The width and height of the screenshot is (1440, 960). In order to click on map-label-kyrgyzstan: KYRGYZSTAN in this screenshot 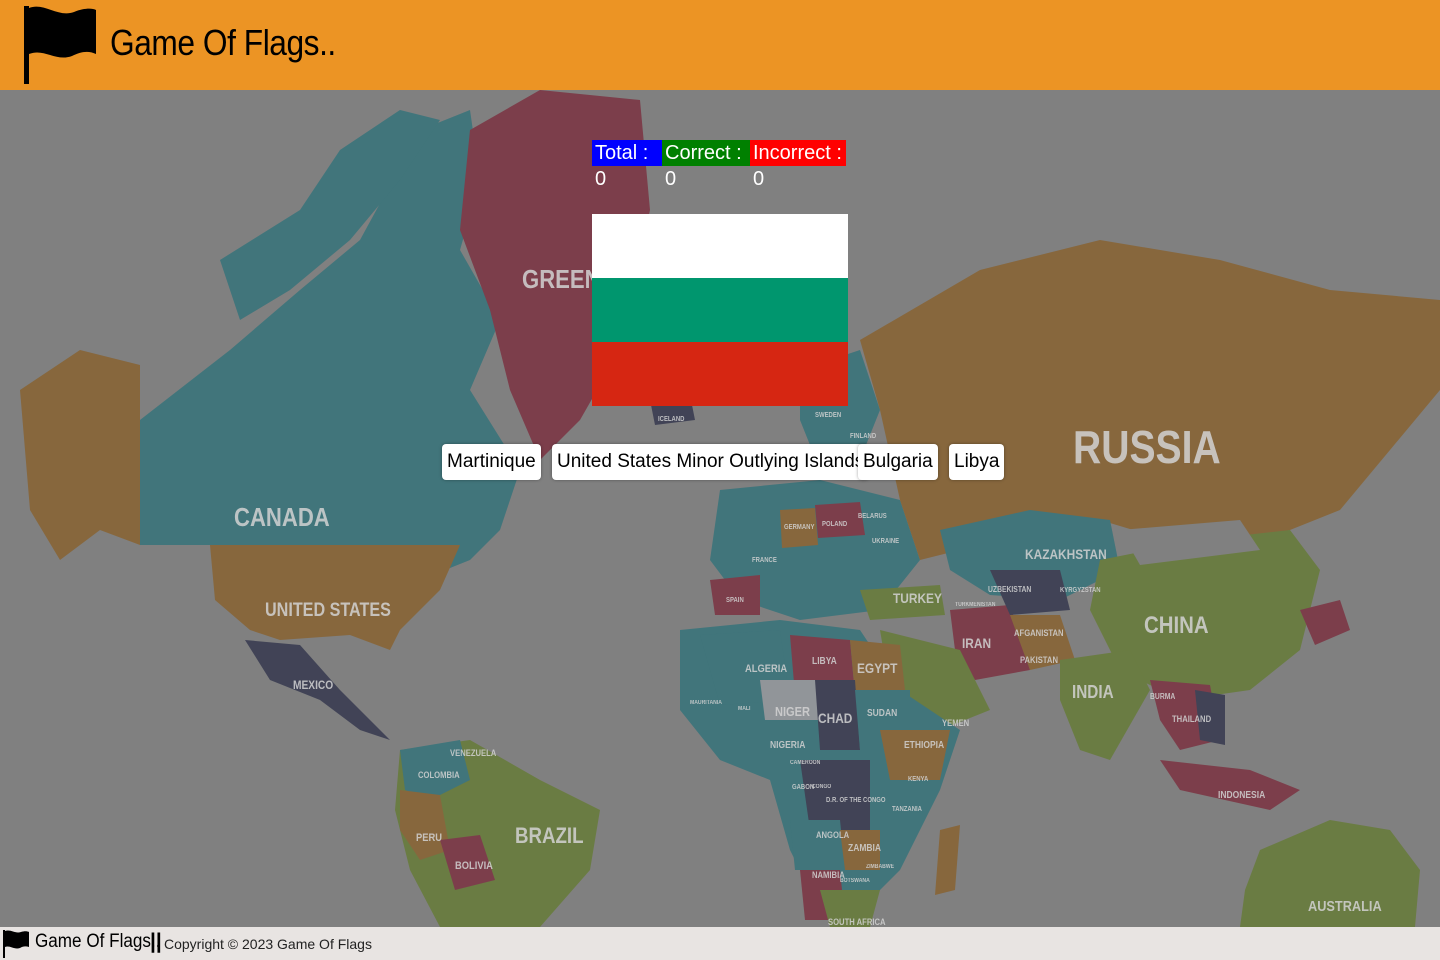, I will do `click(1080, 590)`.